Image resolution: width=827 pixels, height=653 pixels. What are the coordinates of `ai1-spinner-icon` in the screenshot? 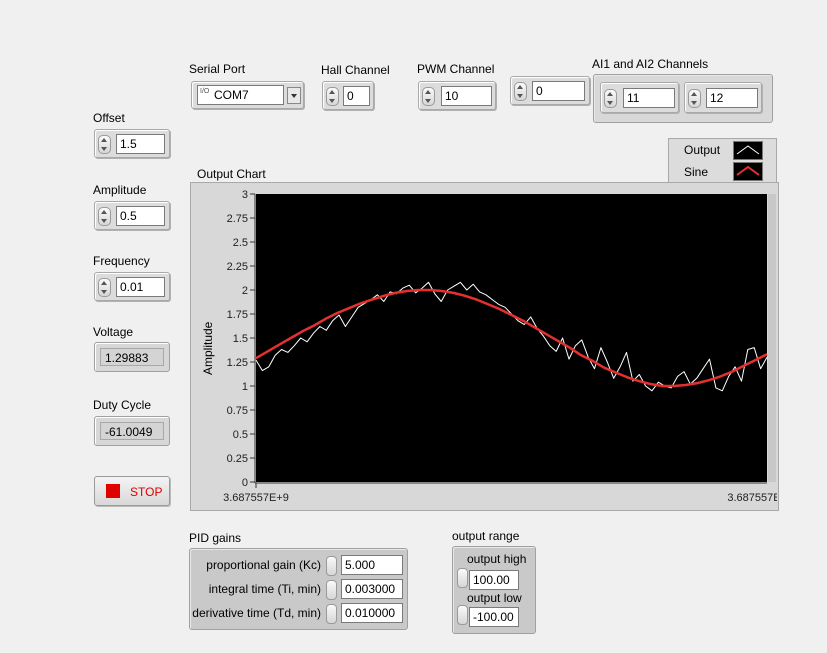 It's located at (610, 98).